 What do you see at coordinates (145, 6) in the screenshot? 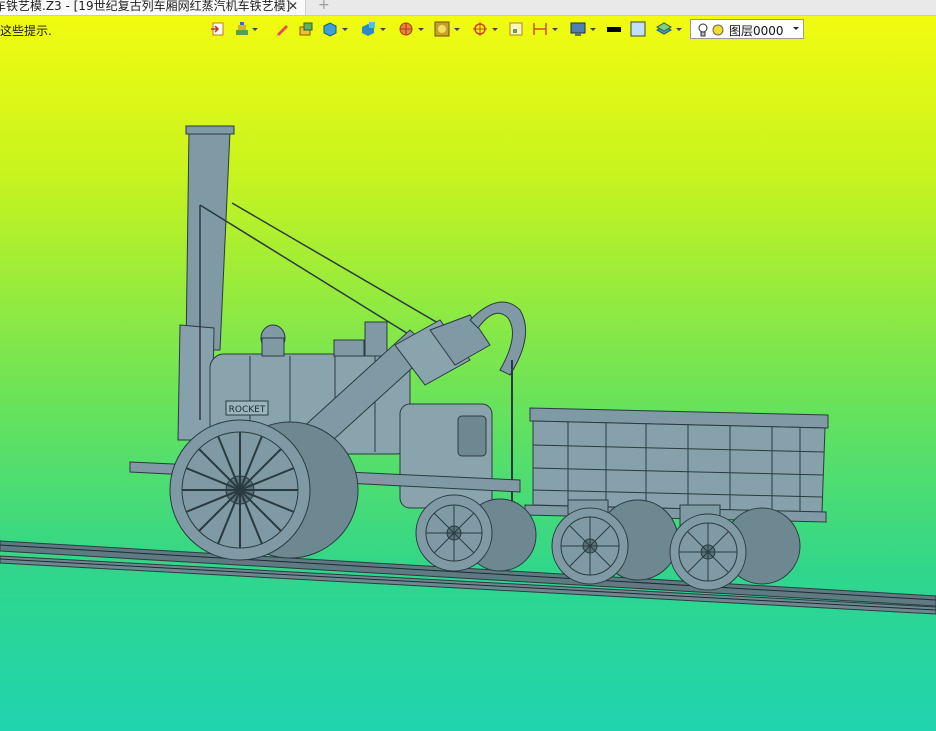
I see `tab-title: 车铁艺模.Z3 - [19世纪复古列车厢网红蒸汽机车铁艺模]` at bounding box center [145, 6].